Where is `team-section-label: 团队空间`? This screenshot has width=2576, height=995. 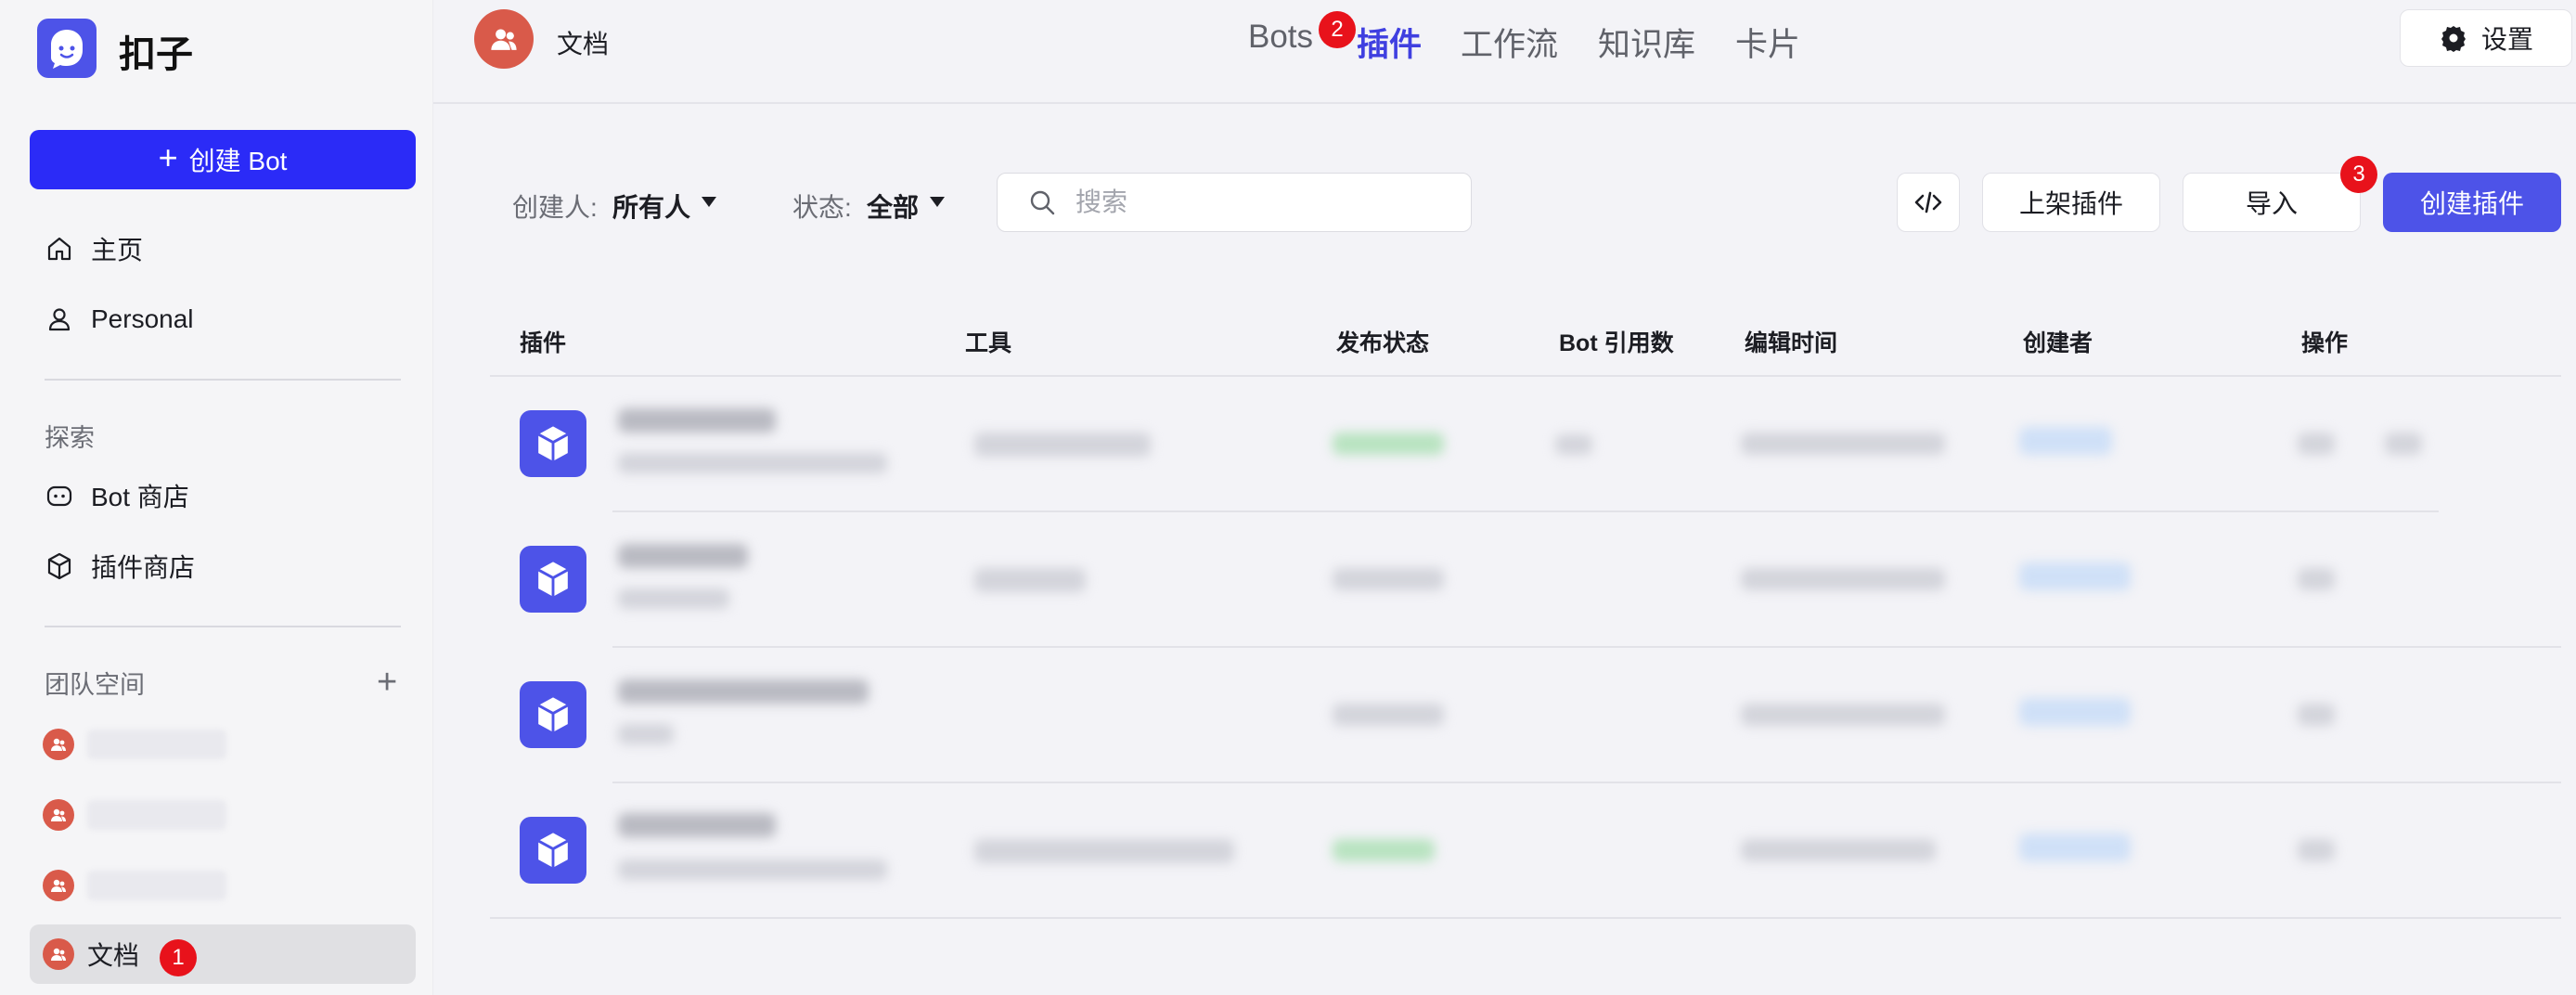
team-section-label: 团队空间 is located at coordinates (95, 685).